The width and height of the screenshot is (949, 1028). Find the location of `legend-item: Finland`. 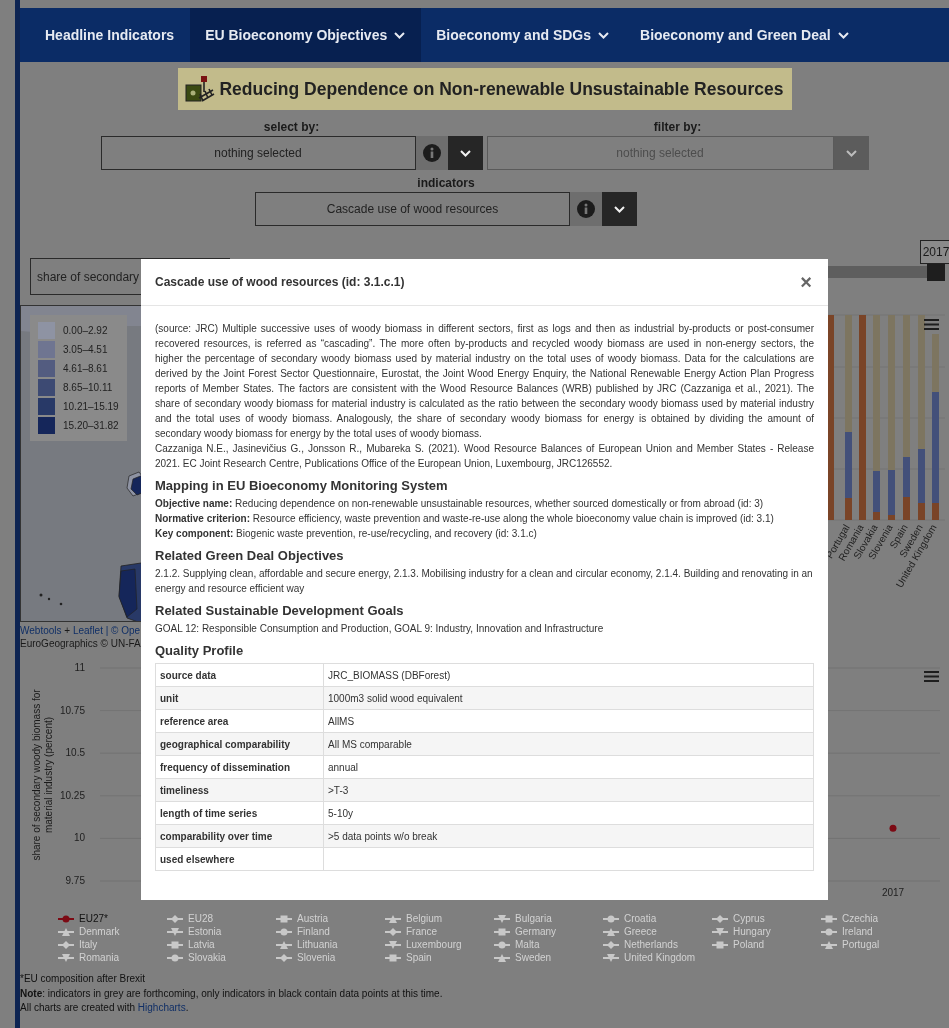

legend-item: Finland is located at coordinates (303, 931).